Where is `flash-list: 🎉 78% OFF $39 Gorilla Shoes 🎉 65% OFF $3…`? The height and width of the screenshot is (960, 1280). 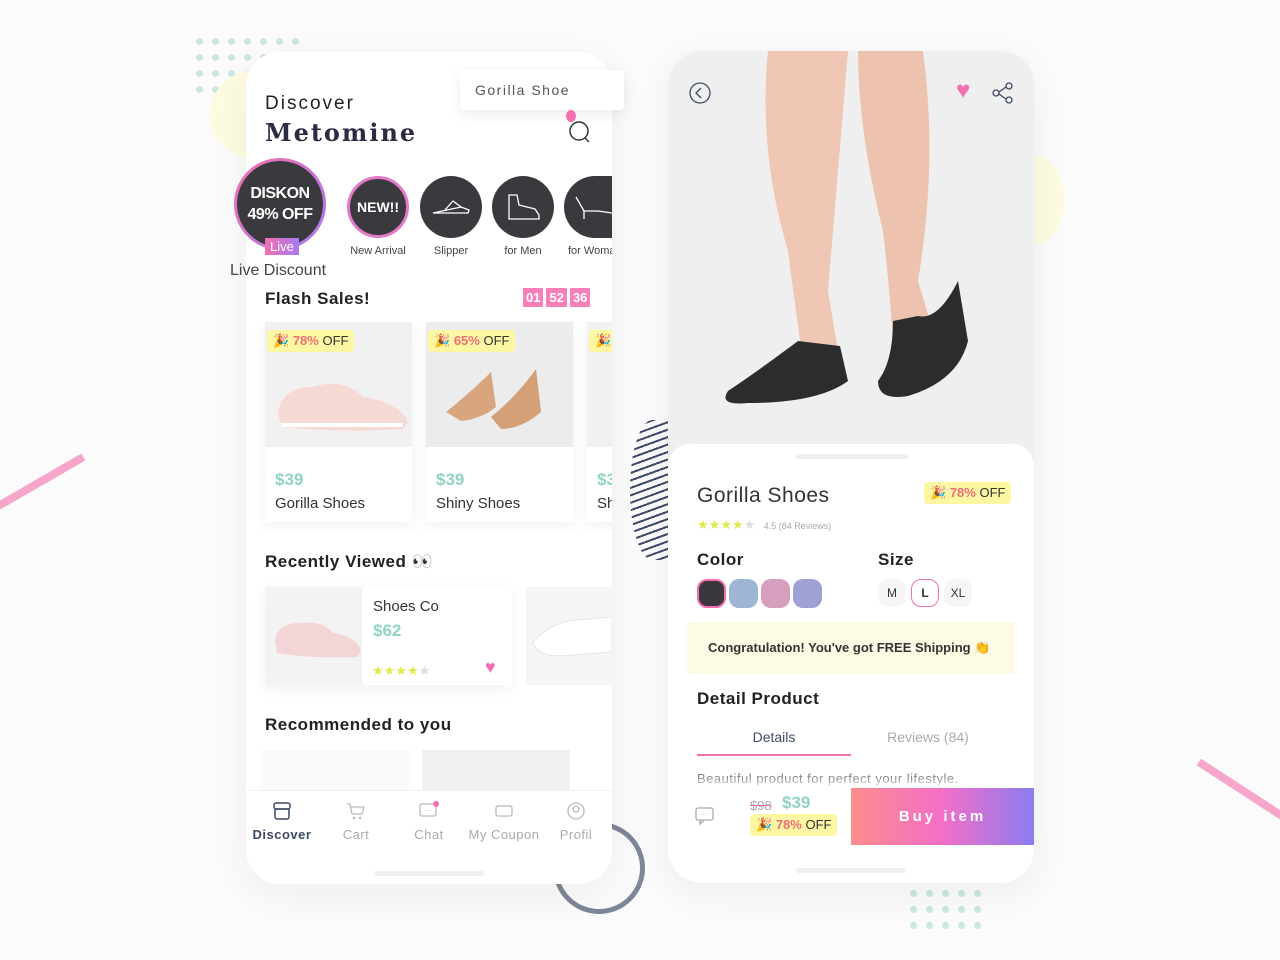 flash-list: 🎉 78% OFF $39 Gorilla Shoes 🎉 65% OFF $3… is located at coordinates (429, 427).